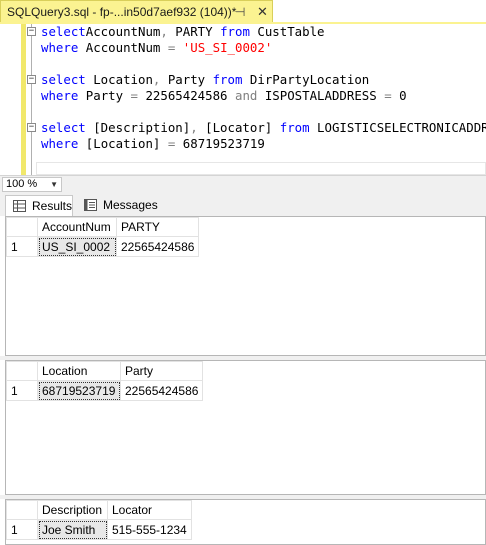  What do you see at coordinates (72, 529) in the screenshot?
I see `table-cell: Joe Smith` at bounding box center [72, 529].